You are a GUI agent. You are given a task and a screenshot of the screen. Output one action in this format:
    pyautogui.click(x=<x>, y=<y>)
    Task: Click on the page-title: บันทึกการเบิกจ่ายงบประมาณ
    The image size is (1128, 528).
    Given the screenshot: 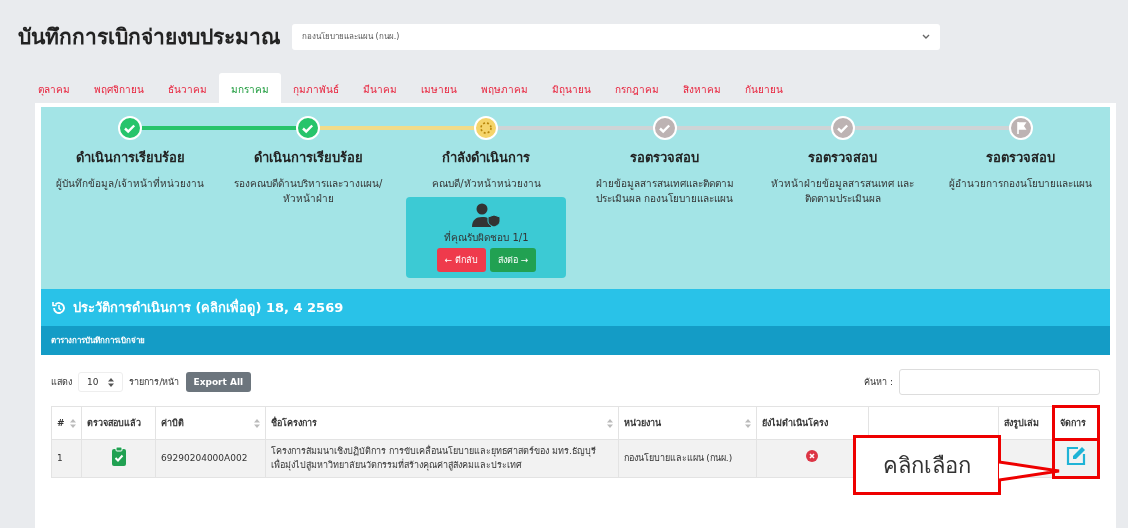 What is the action you would take?
    pyautogui.click(x=149, y=37)
    